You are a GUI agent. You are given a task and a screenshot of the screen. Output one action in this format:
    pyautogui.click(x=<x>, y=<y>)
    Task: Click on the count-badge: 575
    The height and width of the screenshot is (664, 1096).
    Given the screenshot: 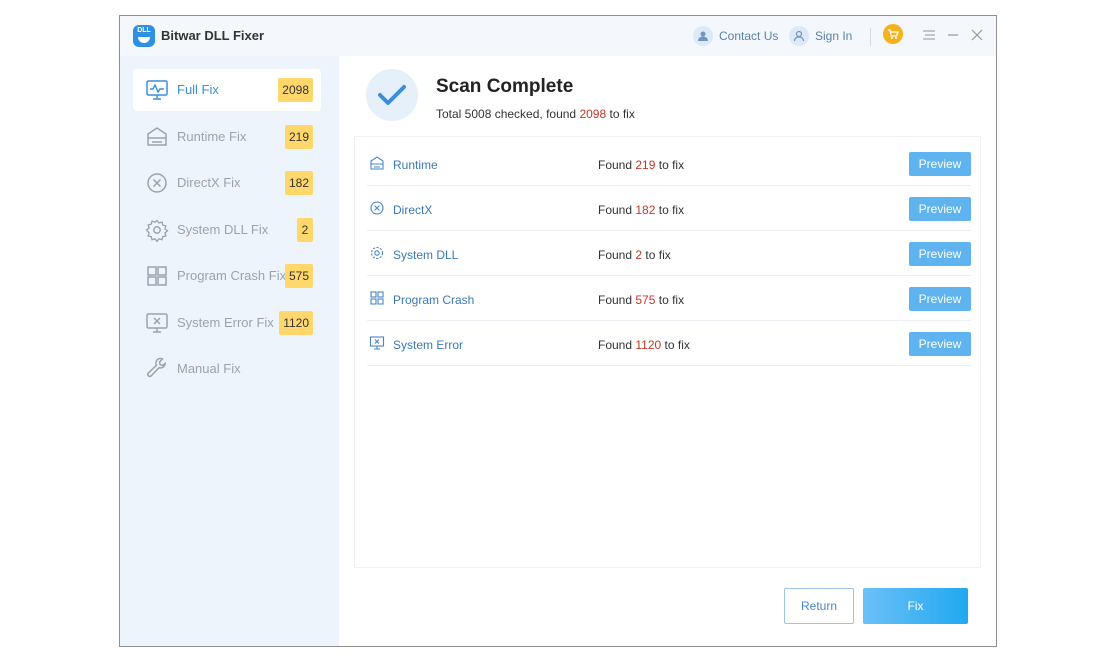 What is the action you would take?
    pyautogui.click(x=298, y=276)
    